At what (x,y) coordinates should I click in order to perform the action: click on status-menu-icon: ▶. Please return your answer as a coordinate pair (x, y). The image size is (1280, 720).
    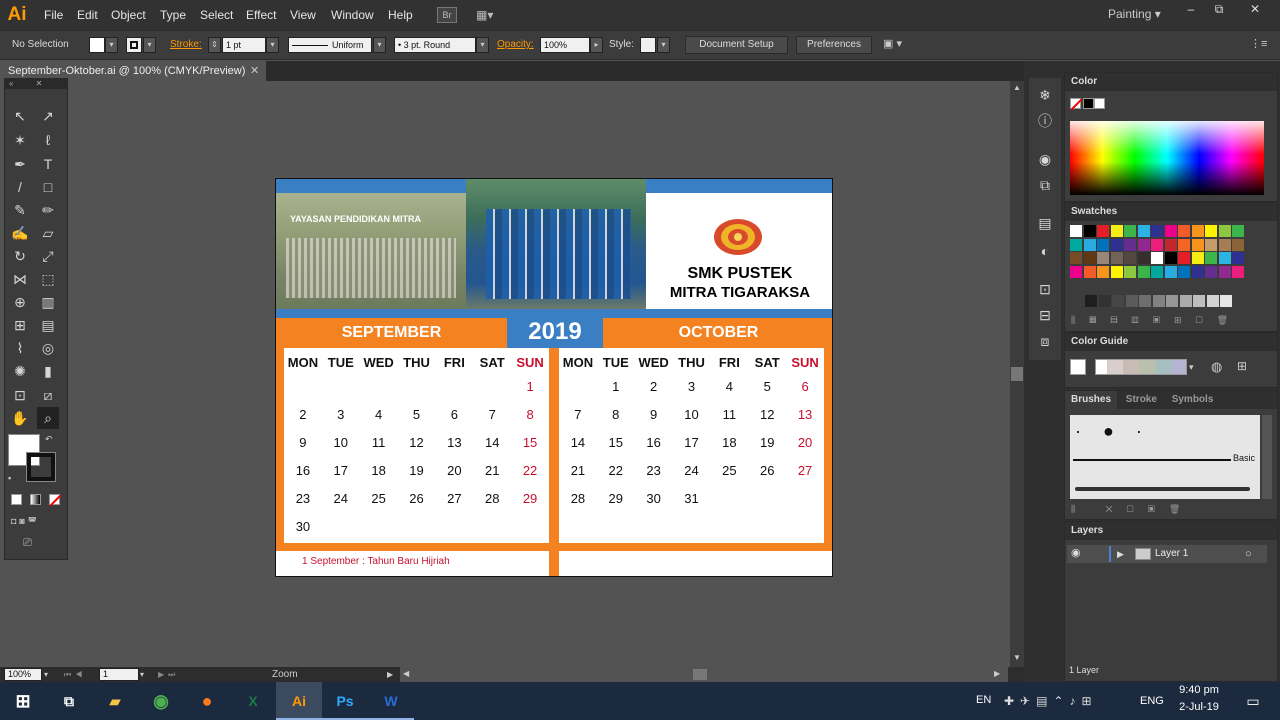
    Looking at the image, I should click on (392, 674).